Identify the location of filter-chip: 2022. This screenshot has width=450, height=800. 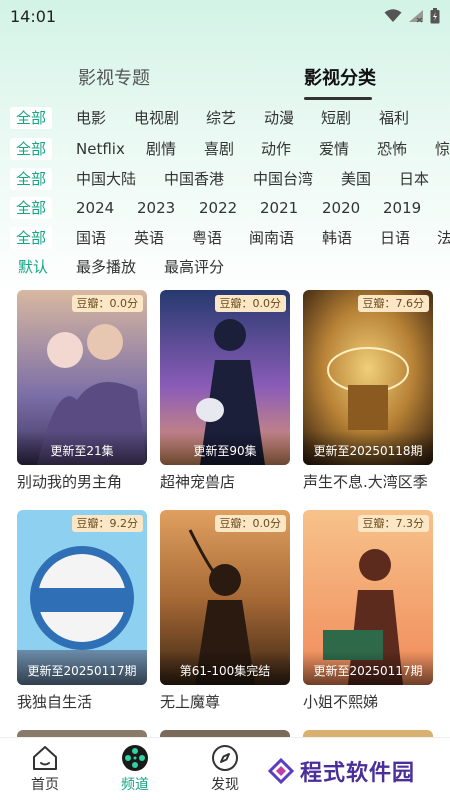
(218, 208).